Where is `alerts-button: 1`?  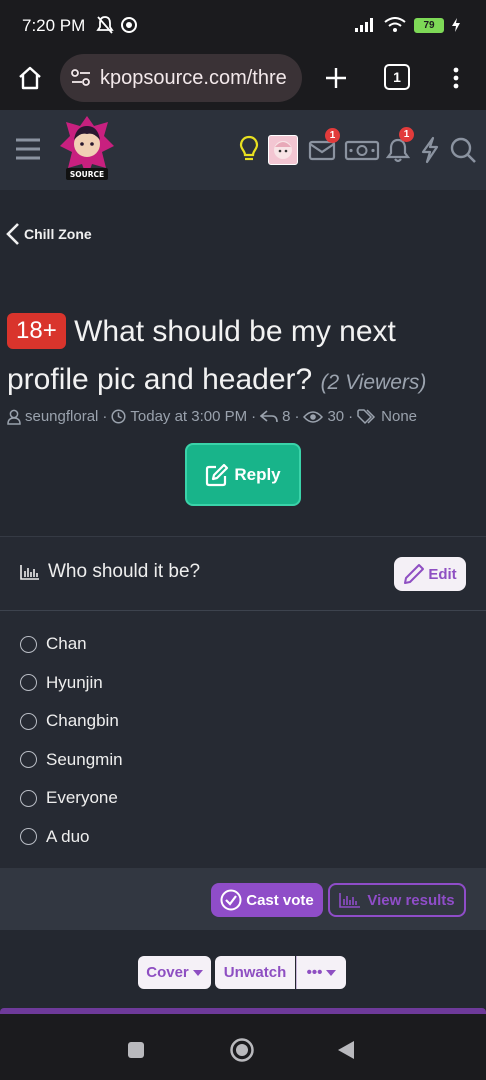
alerts-button: 1 is located at coordinates (399, 146).